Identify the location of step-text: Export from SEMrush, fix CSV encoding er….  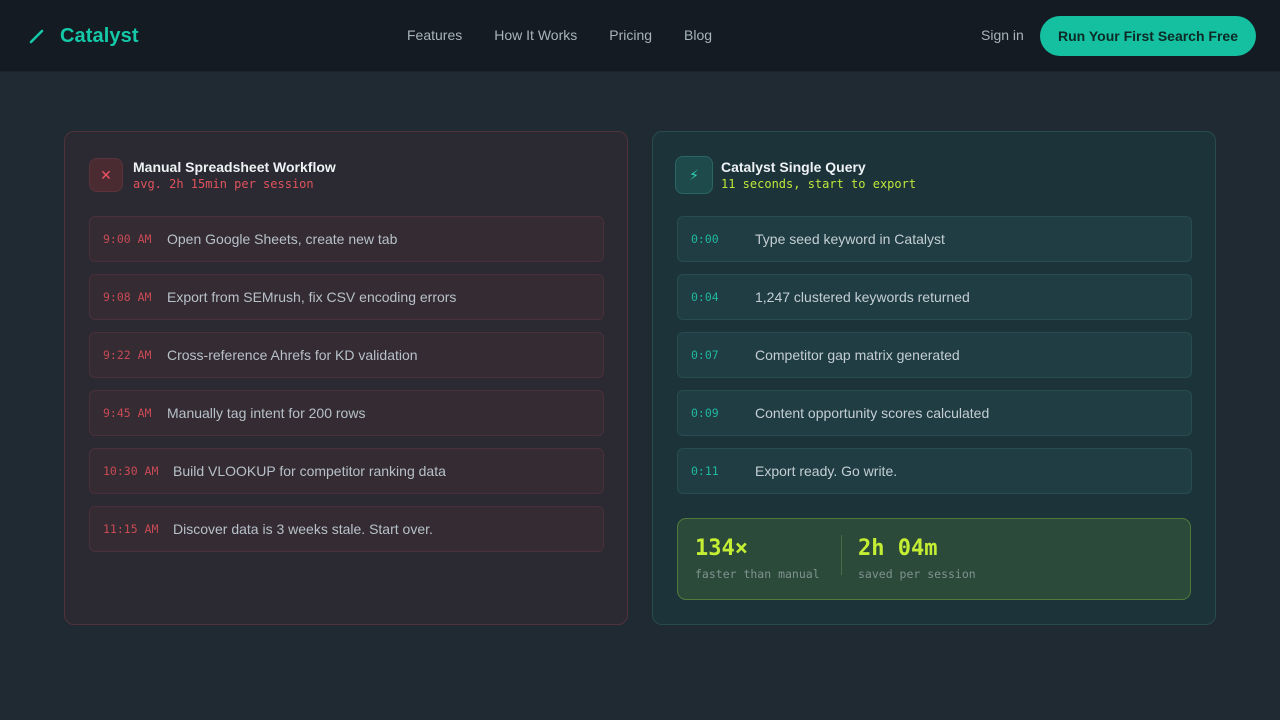
(312, 297).